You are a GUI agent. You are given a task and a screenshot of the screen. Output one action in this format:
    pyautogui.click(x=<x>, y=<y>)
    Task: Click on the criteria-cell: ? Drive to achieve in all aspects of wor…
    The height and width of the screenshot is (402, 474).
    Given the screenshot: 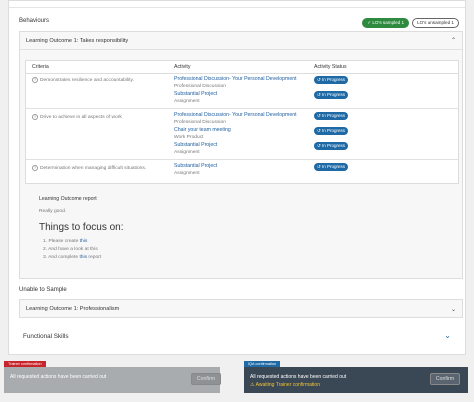 What is the action you would take?
    pyautogui.click(x=77, y=117)
    